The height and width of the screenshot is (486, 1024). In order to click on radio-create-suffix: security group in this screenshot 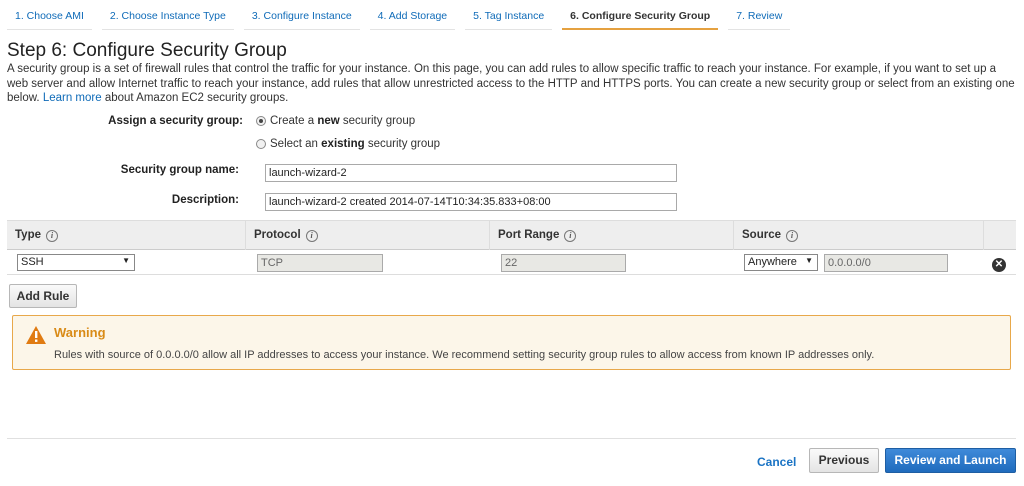, I will do `click(377, 121)`.